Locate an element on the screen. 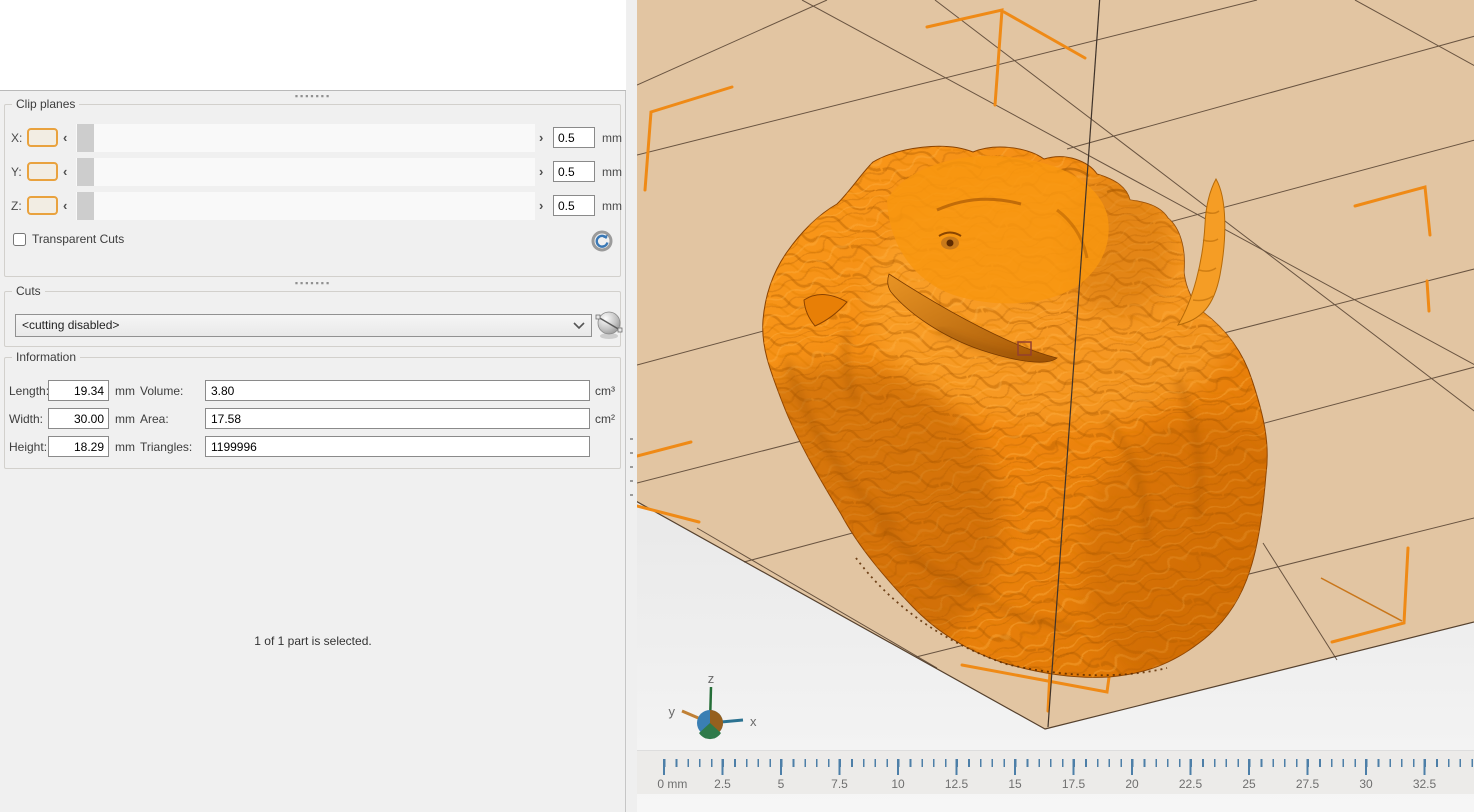 This screenshot has height=812, width=1474. chevron-down-icon is located at coordinates (579, 326).